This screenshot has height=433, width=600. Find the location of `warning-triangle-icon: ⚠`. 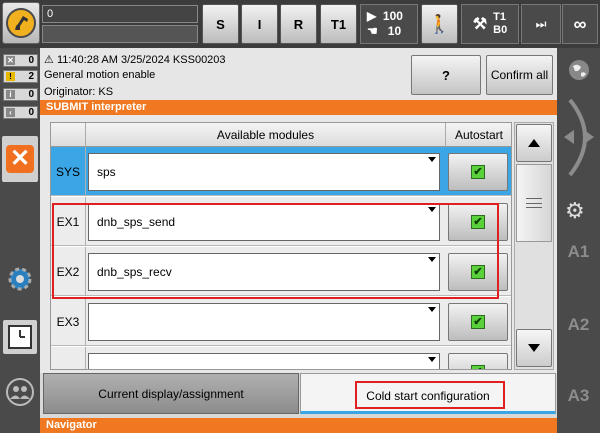

warning-triangle-icon: ⚠ is located at coordinates (49, 60).